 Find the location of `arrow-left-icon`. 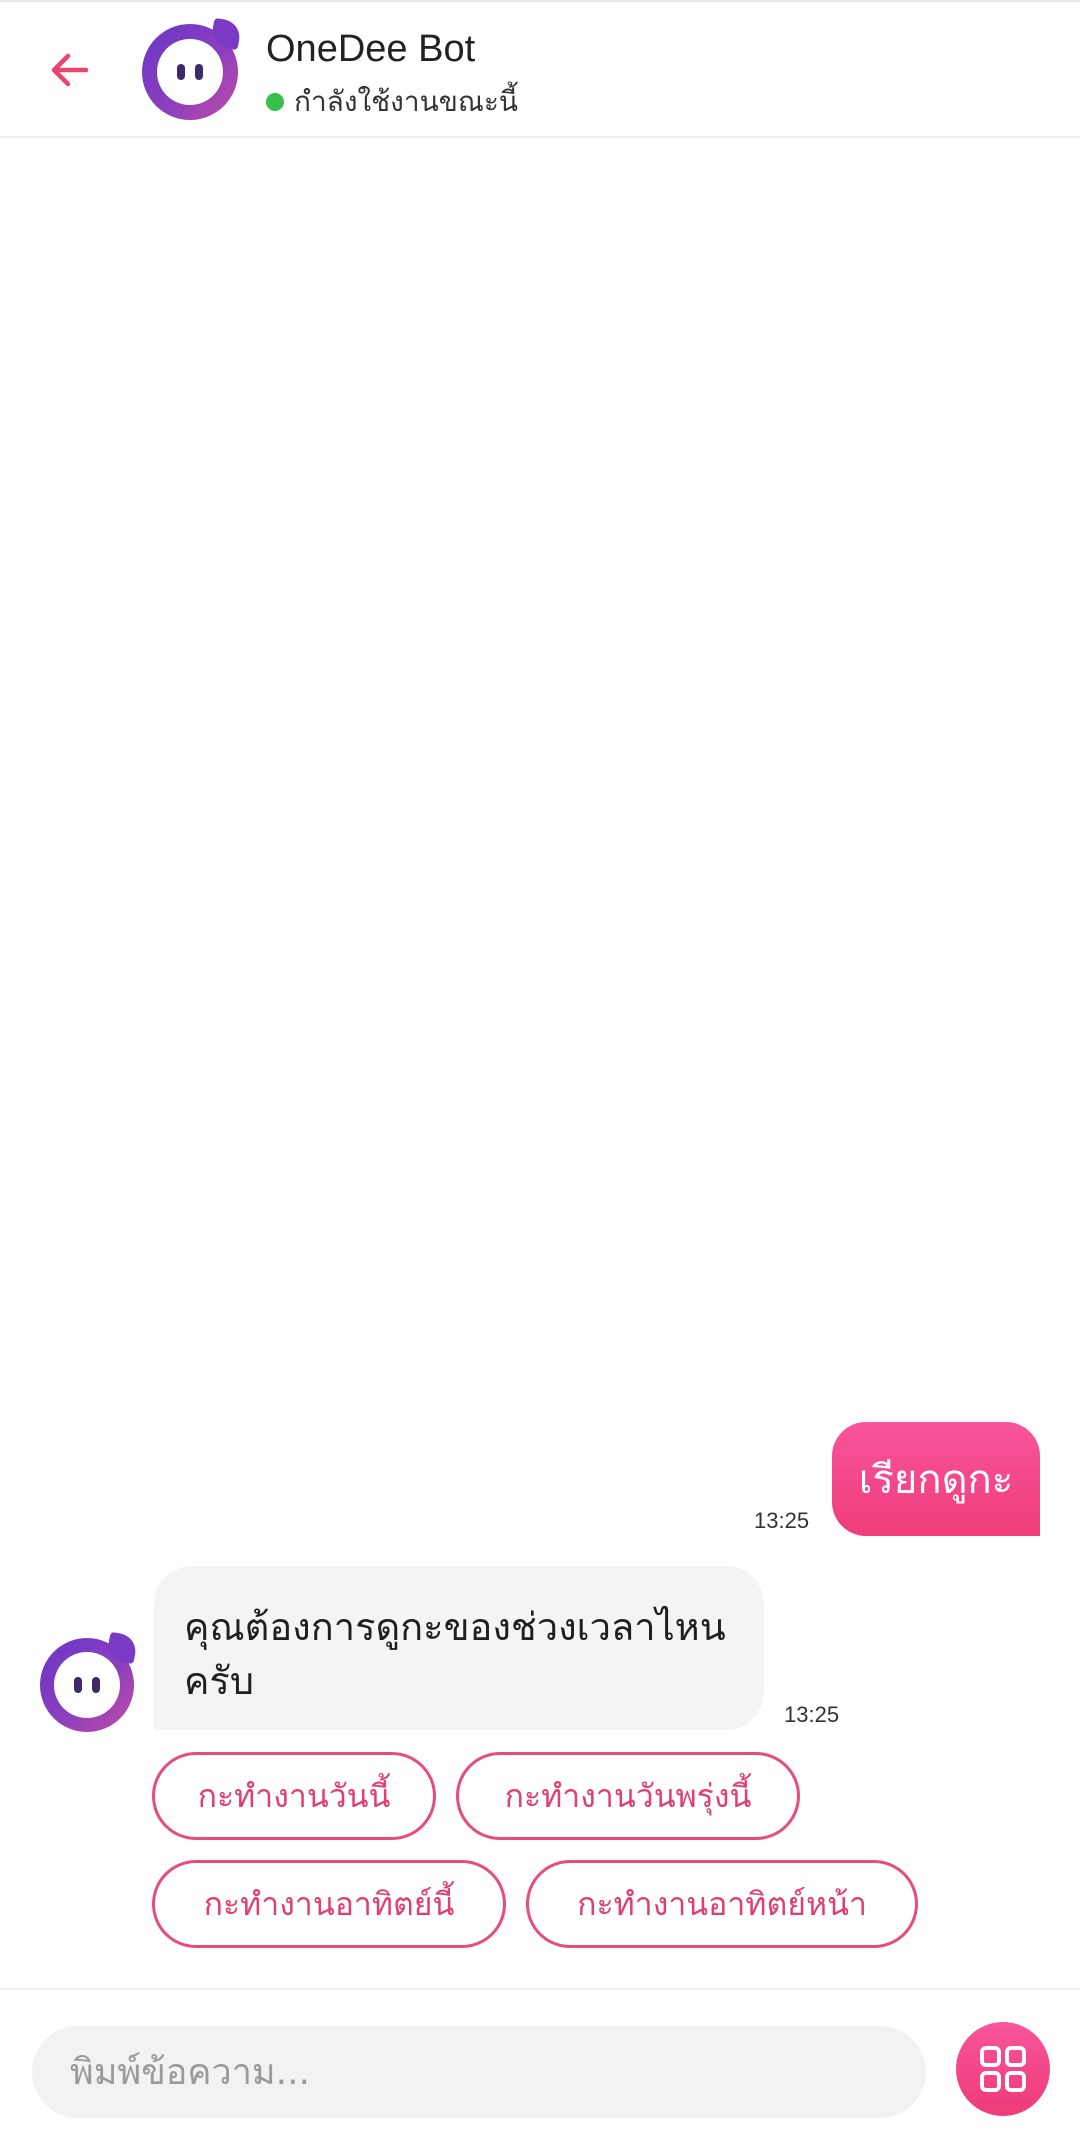

arrow-left-icon is located at coordinates (70, 70).